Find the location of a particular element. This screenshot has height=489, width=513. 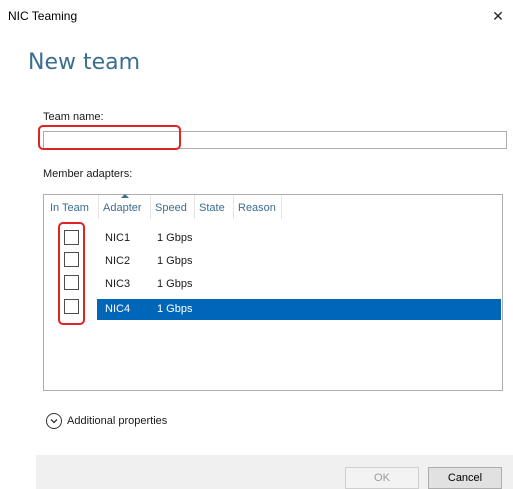

close-icon: ✕ is located at coordinates (498, 16).